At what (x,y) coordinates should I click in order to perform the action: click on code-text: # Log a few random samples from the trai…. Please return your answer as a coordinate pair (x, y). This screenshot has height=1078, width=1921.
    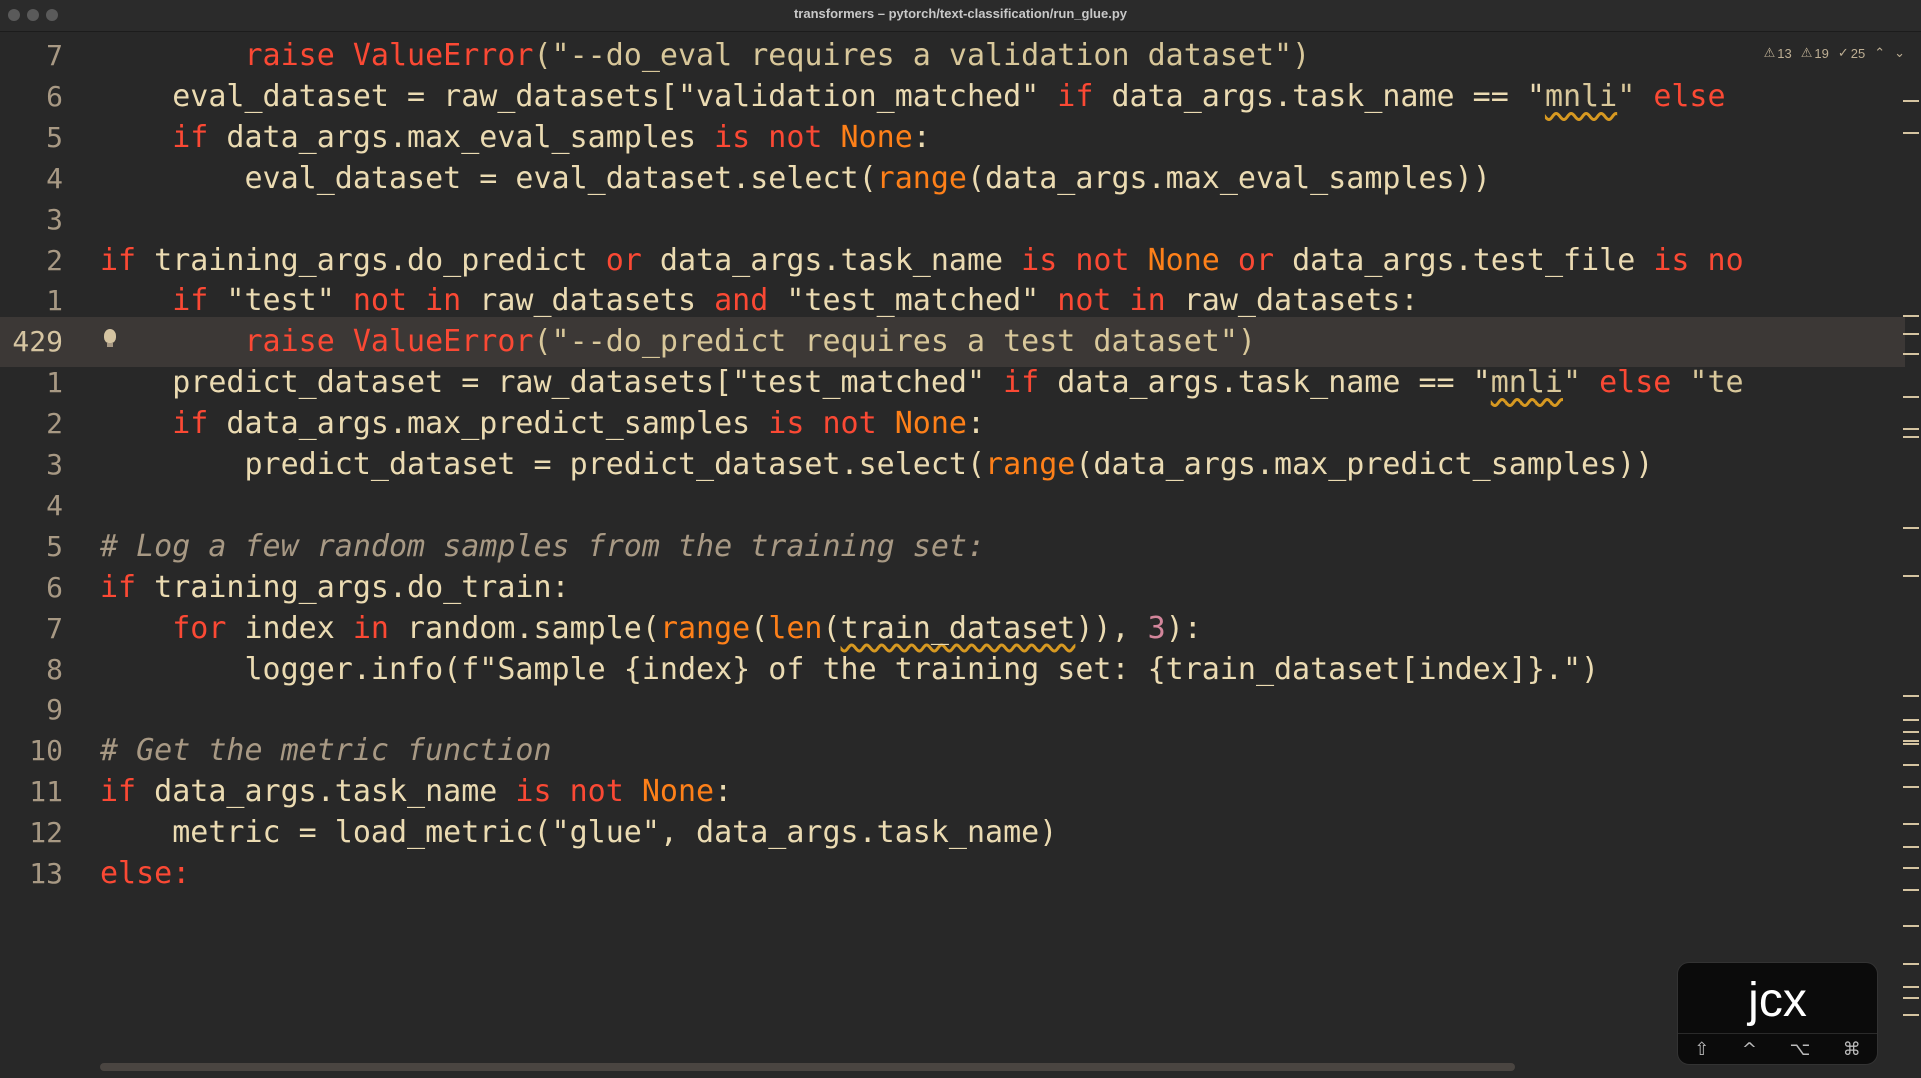
    Looking at the image, I should click on (542, 547).